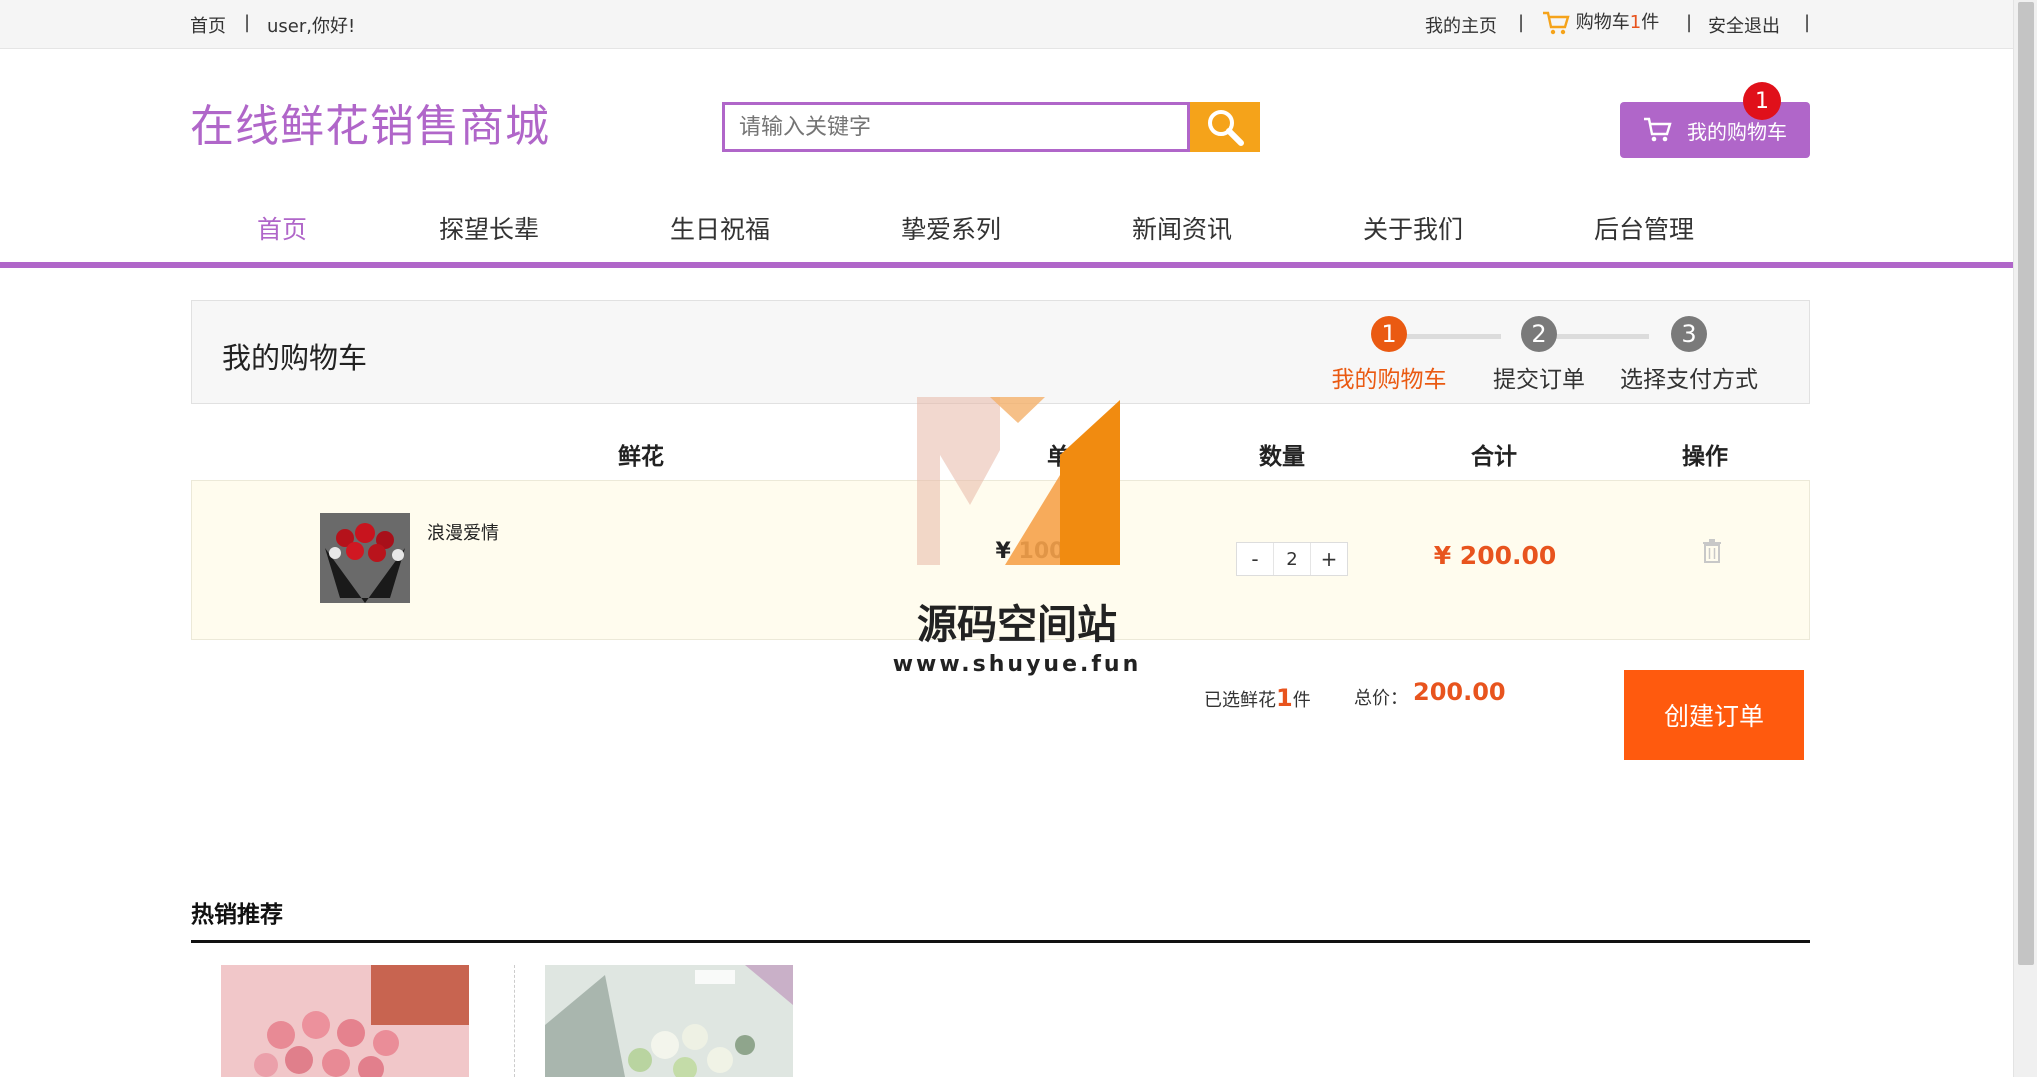  Describe the element at coordinates (1070, 457) in the screenshot. I see `column-header-unit-price: 单价` at that location.